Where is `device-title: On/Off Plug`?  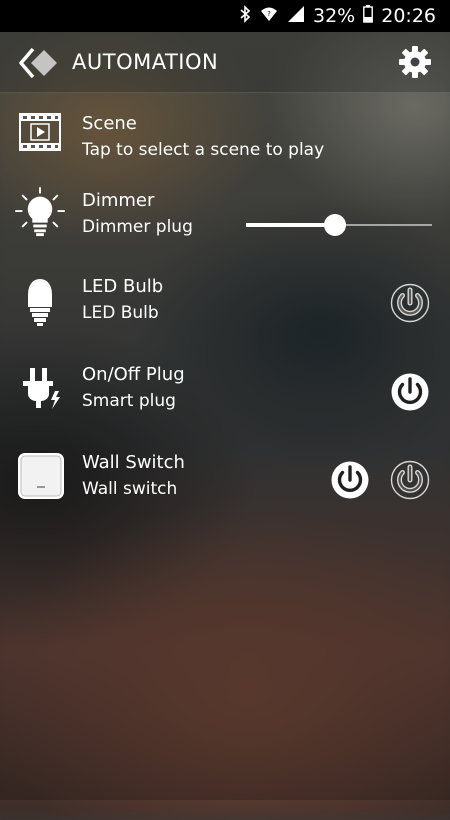 device-title: On/Off Plug is located at coordinates (133, 374).